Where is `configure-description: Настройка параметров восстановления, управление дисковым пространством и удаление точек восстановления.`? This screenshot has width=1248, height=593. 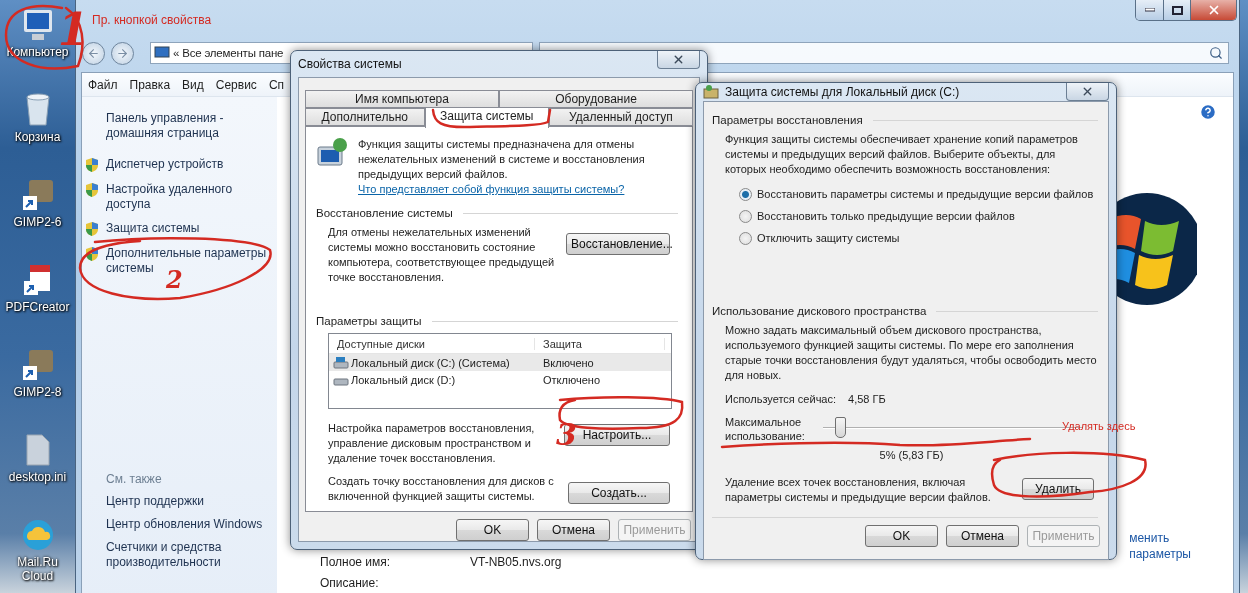
configure-description: Настройка параметров восстановления, управление дисковым пространством и удаление точек восстановления. is located at coordinates (432, 443).